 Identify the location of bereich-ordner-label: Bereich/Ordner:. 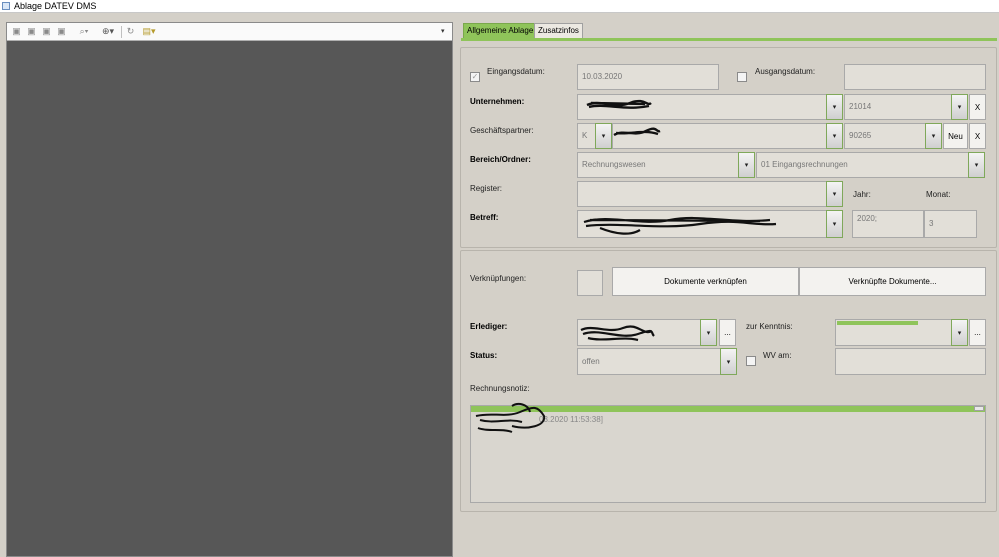
(500, 159).